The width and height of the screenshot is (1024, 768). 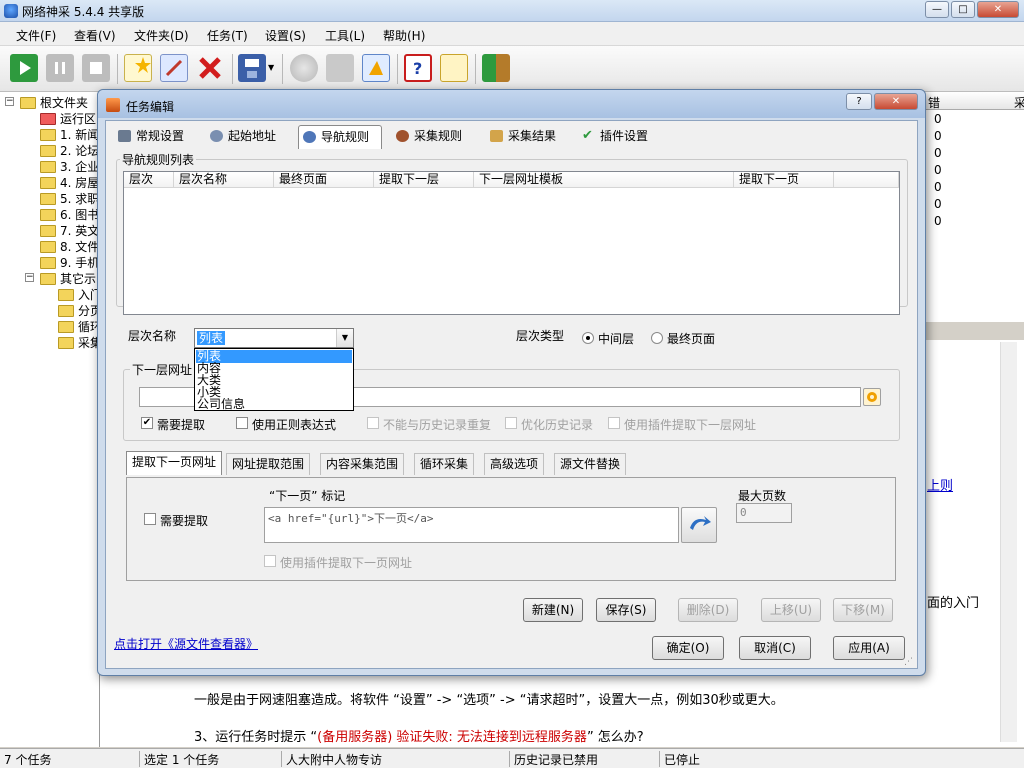 I want to click on minimize-button: —, so click(x=937, y=9).